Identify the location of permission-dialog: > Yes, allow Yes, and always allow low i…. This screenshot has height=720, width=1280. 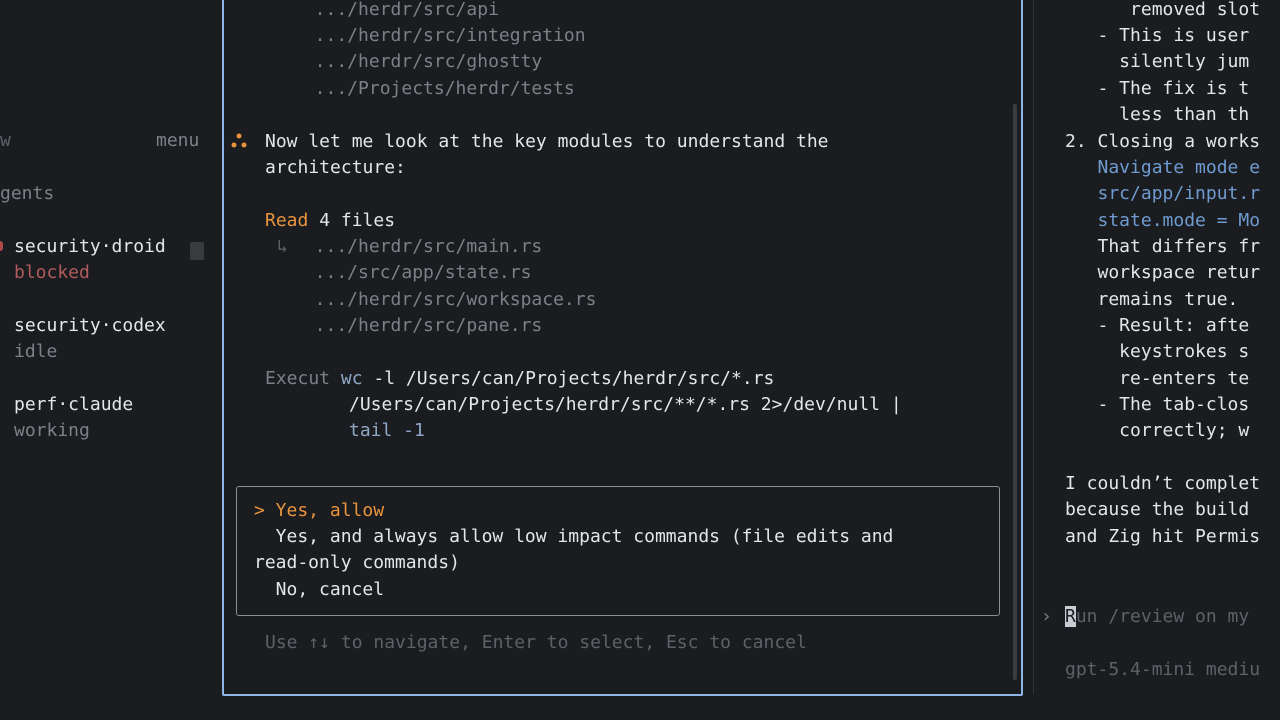
(618, 551).